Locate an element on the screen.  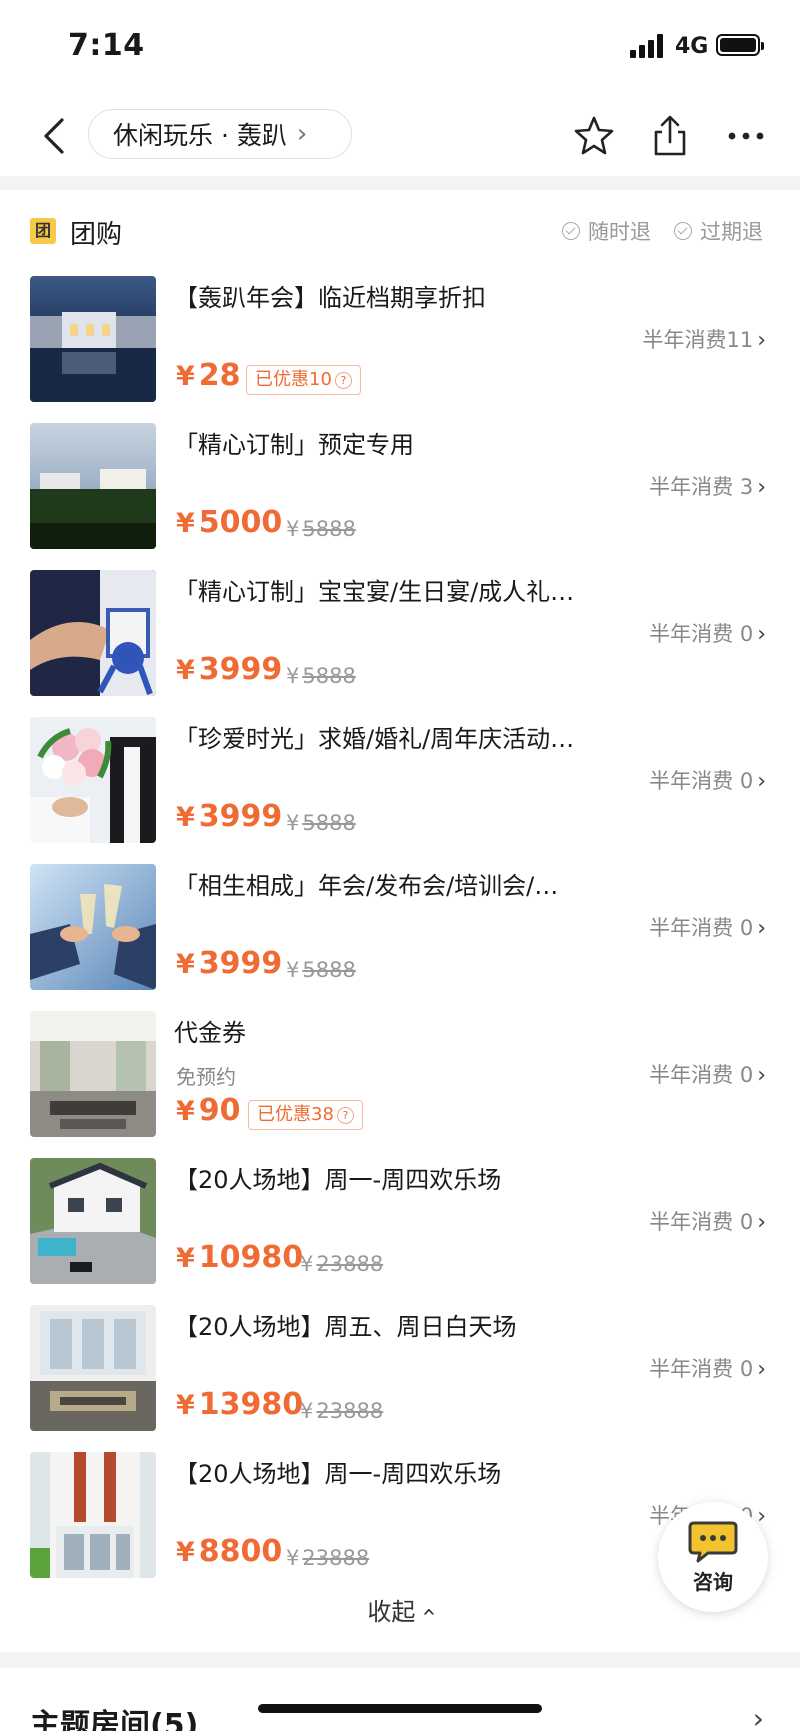
consult-label: 咨询 is located at coordinates (713, 1582).